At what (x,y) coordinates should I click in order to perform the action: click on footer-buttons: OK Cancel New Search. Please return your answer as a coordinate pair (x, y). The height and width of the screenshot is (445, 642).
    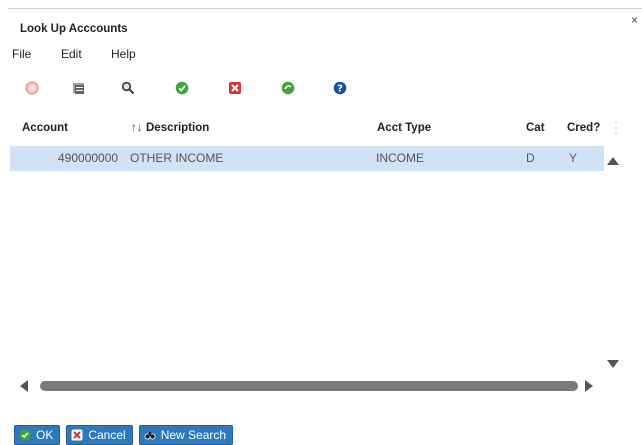
    Looking at the image, I should click on (124, 435).